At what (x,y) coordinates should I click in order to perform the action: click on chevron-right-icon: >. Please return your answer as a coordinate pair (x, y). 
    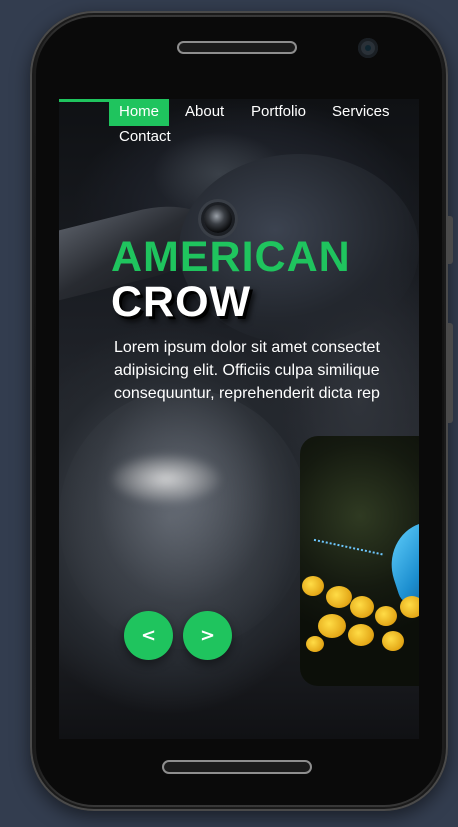
    Looking at the image, I should click on (207, 635).